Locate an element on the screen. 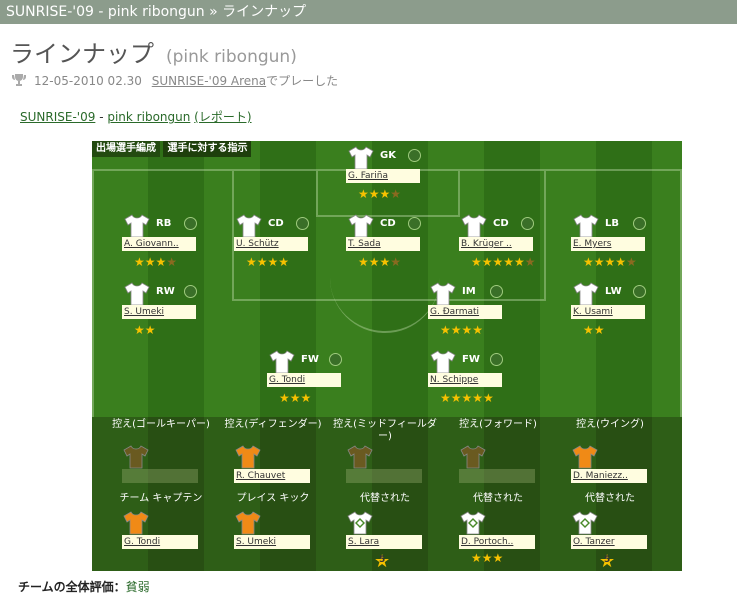 This screenshot has height=614, width=737. player-name: G. Ðarmati is located at coordinates (465, 312).